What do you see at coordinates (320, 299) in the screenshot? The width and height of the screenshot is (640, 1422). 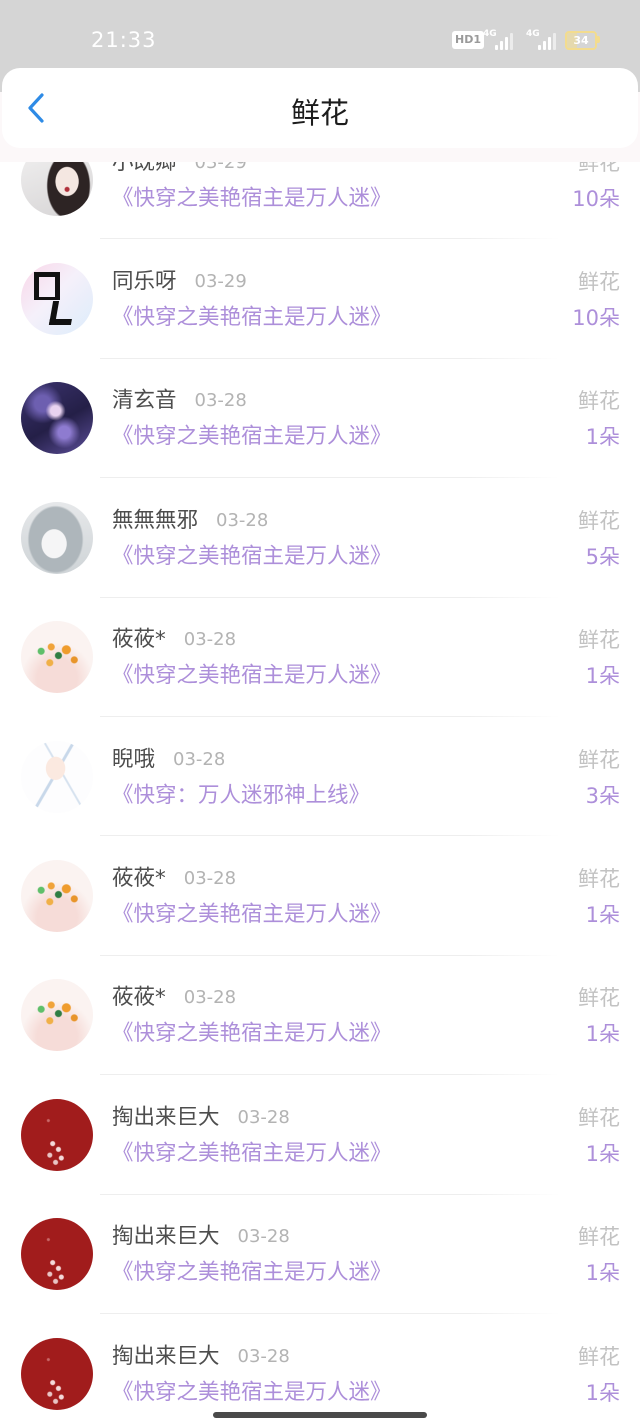 I see `gift-record-row: 同乐呀 03-29 《快穿之美艳宿主是万人迷》 鲜花 10朵` at bounding box center [320, 299].